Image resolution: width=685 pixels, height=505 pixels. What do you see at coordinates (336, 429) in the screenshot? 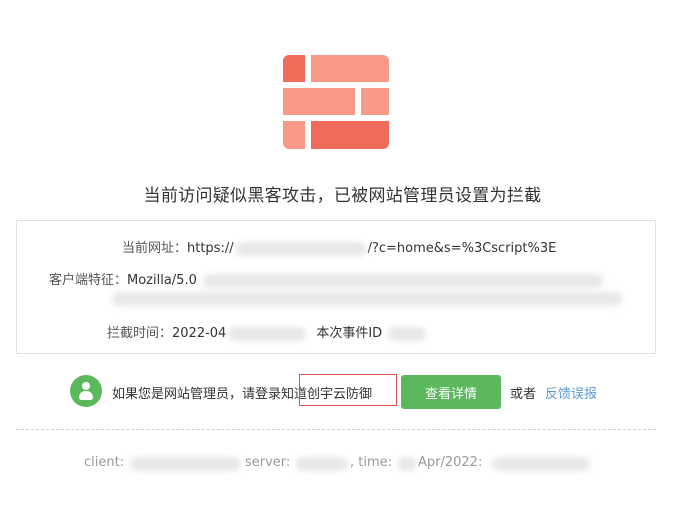
I see `divider` at bounding box center [336, 429].